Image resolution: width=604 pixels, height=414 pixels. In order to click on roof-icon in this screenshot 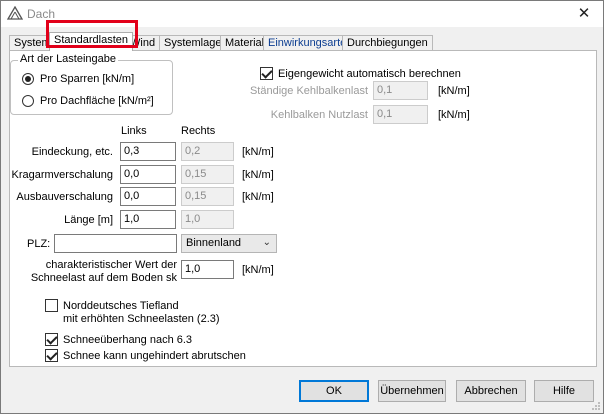, I will do `click(15, 13)`.